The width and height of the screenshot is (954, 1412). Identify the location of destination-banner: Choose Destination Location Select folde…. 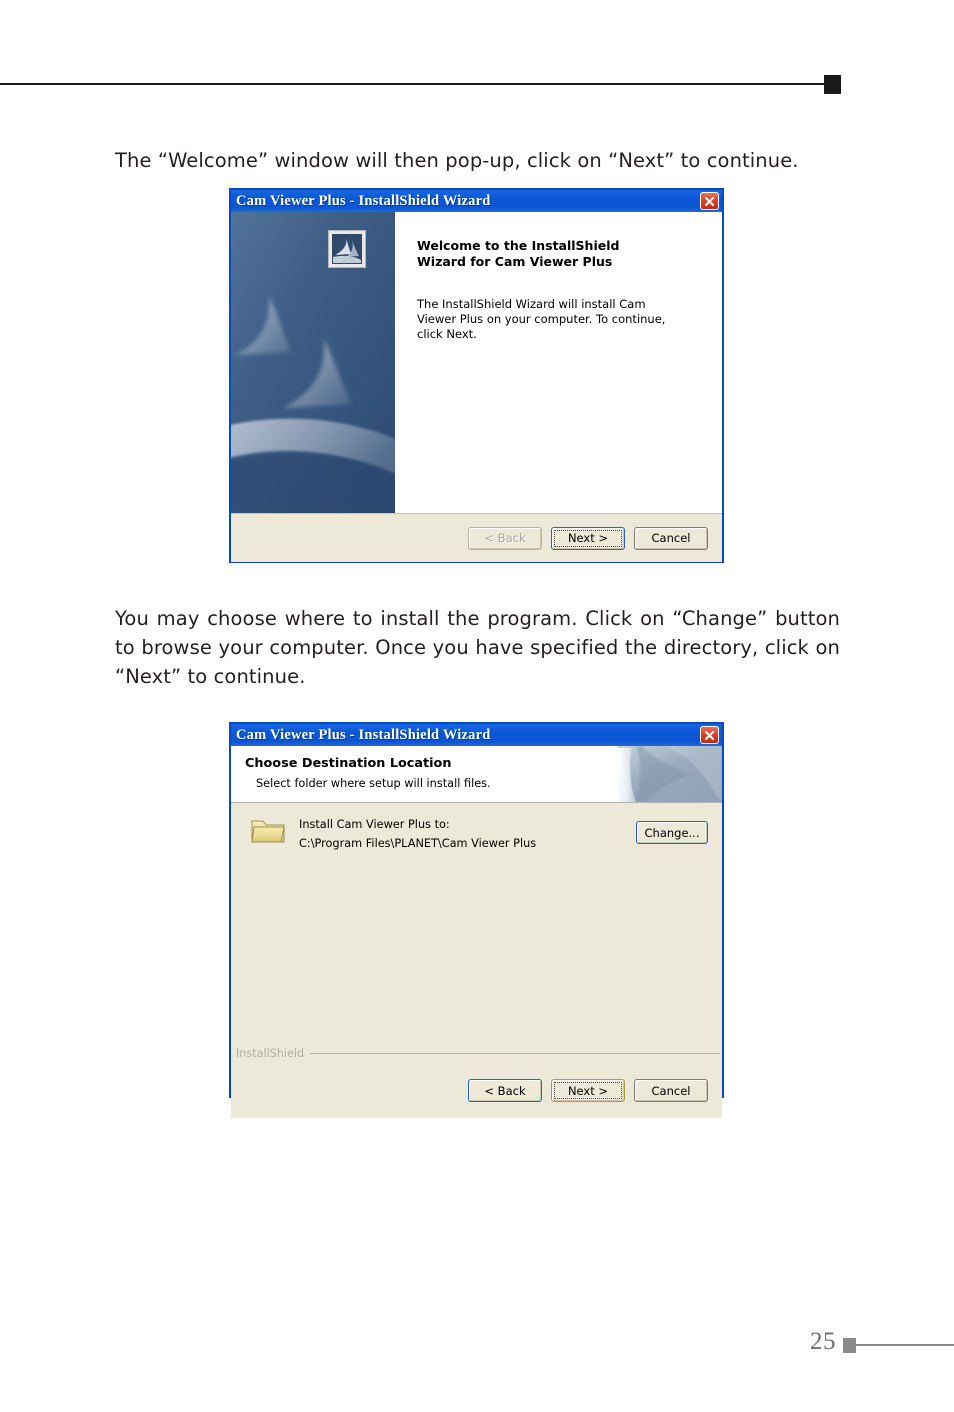
(476, 774).